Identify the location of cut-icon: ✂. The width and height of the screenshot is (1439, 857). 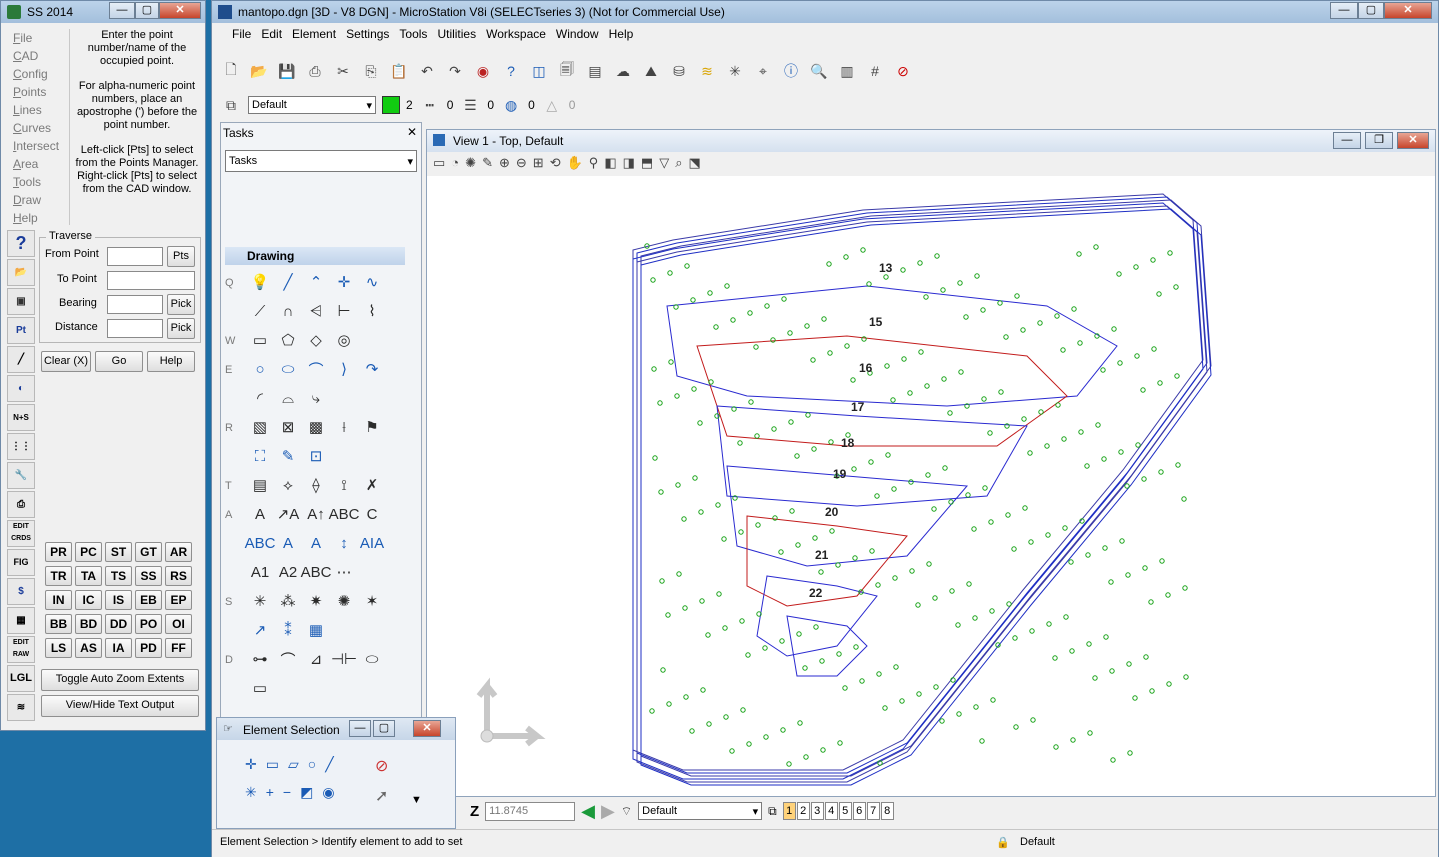
(343, 71).